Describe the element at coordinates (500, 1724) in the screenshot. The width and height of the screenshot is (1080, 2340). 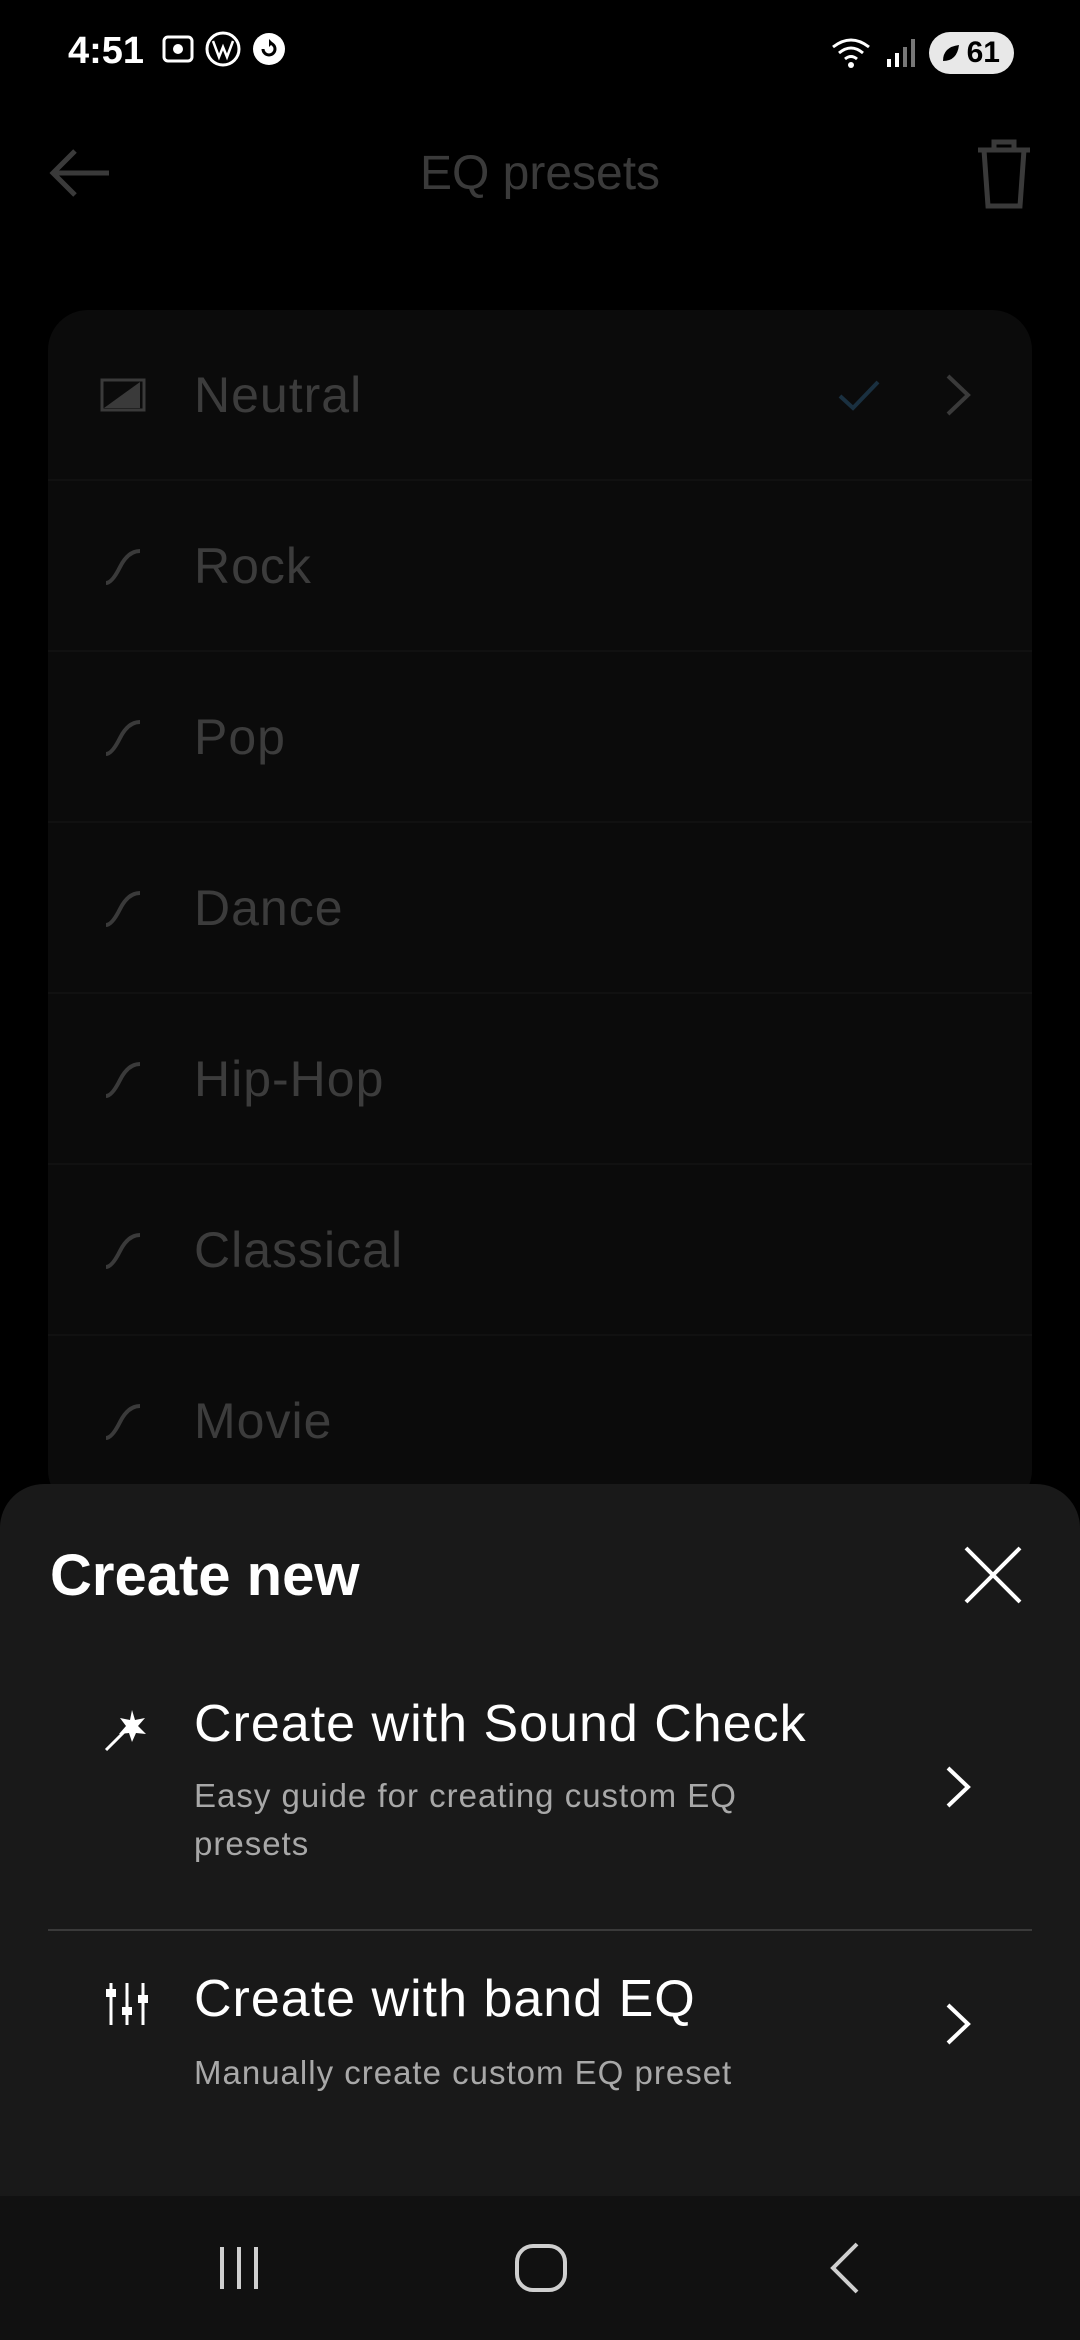
I see `option-title: Create with Sound Check` at that location.